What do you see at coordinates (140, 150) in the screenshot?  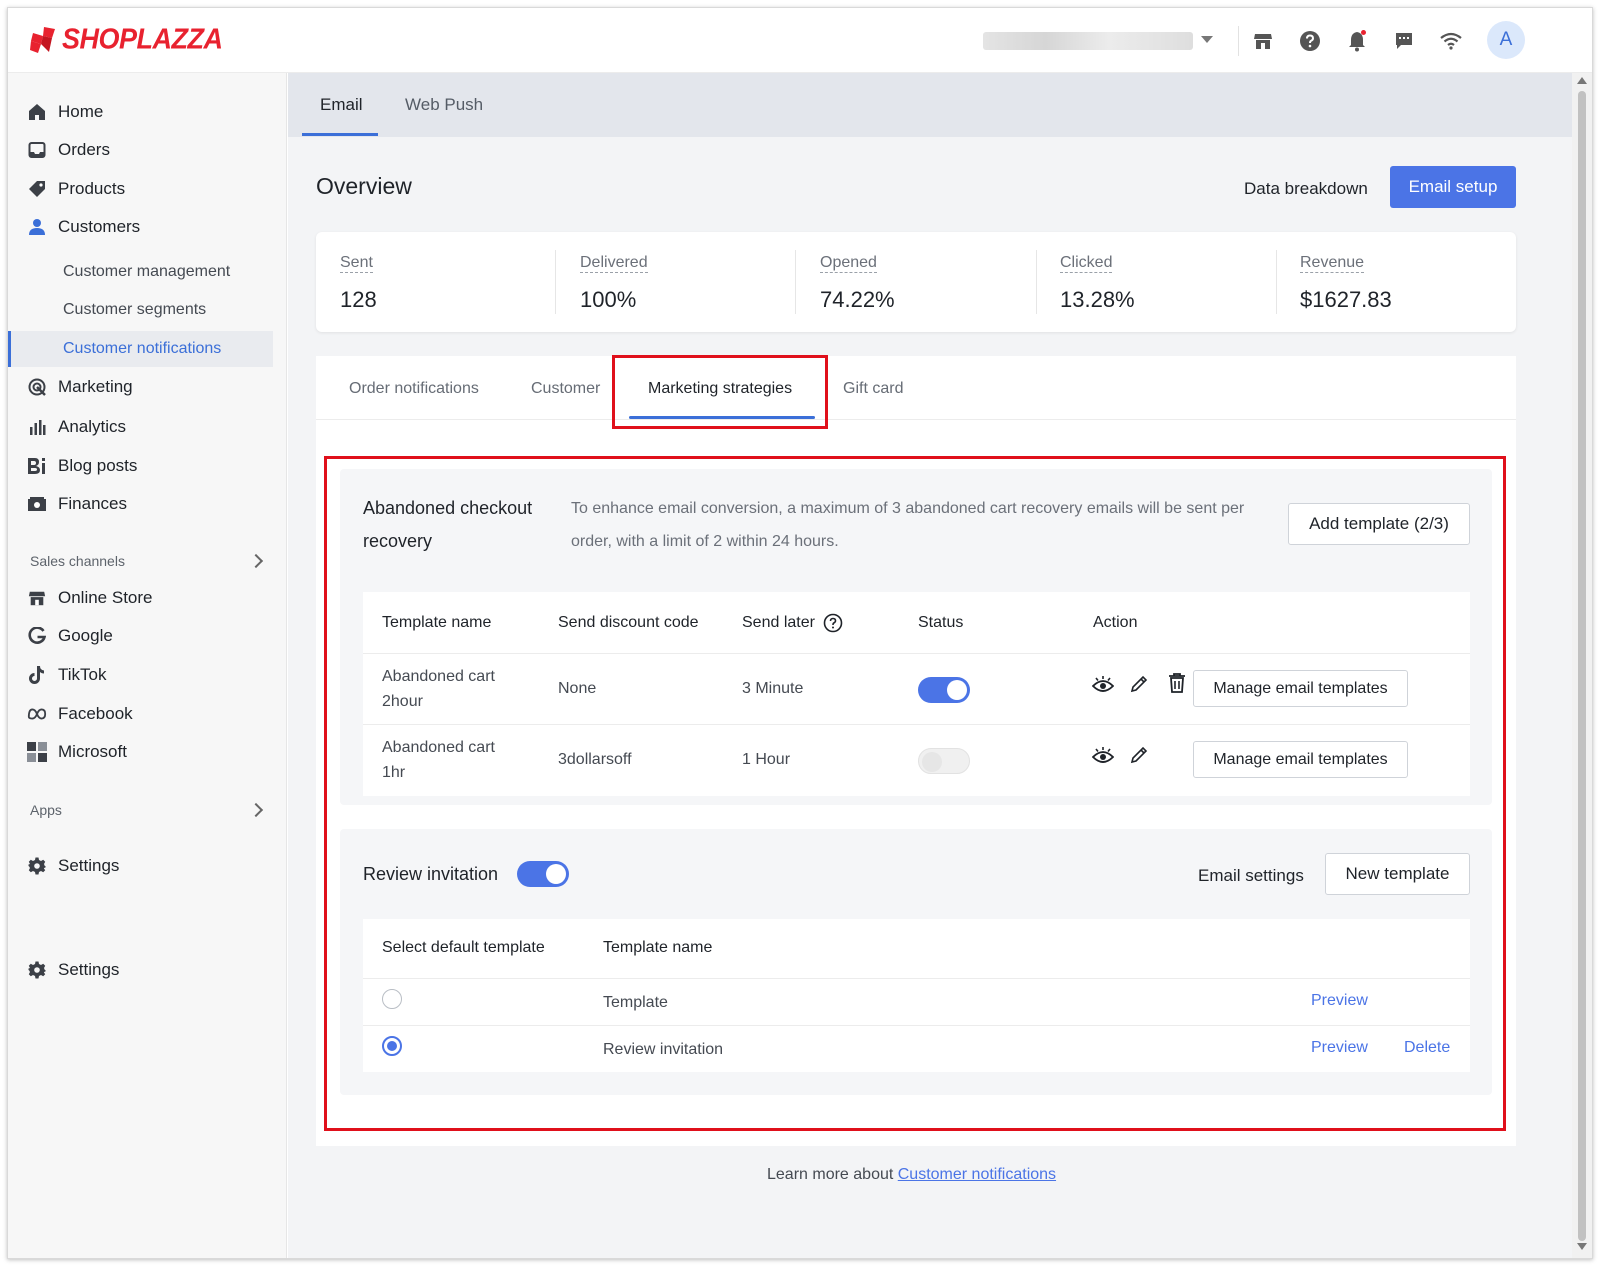 I see `sidebar-item-orders: Orders` at bounding box center [140, 150].